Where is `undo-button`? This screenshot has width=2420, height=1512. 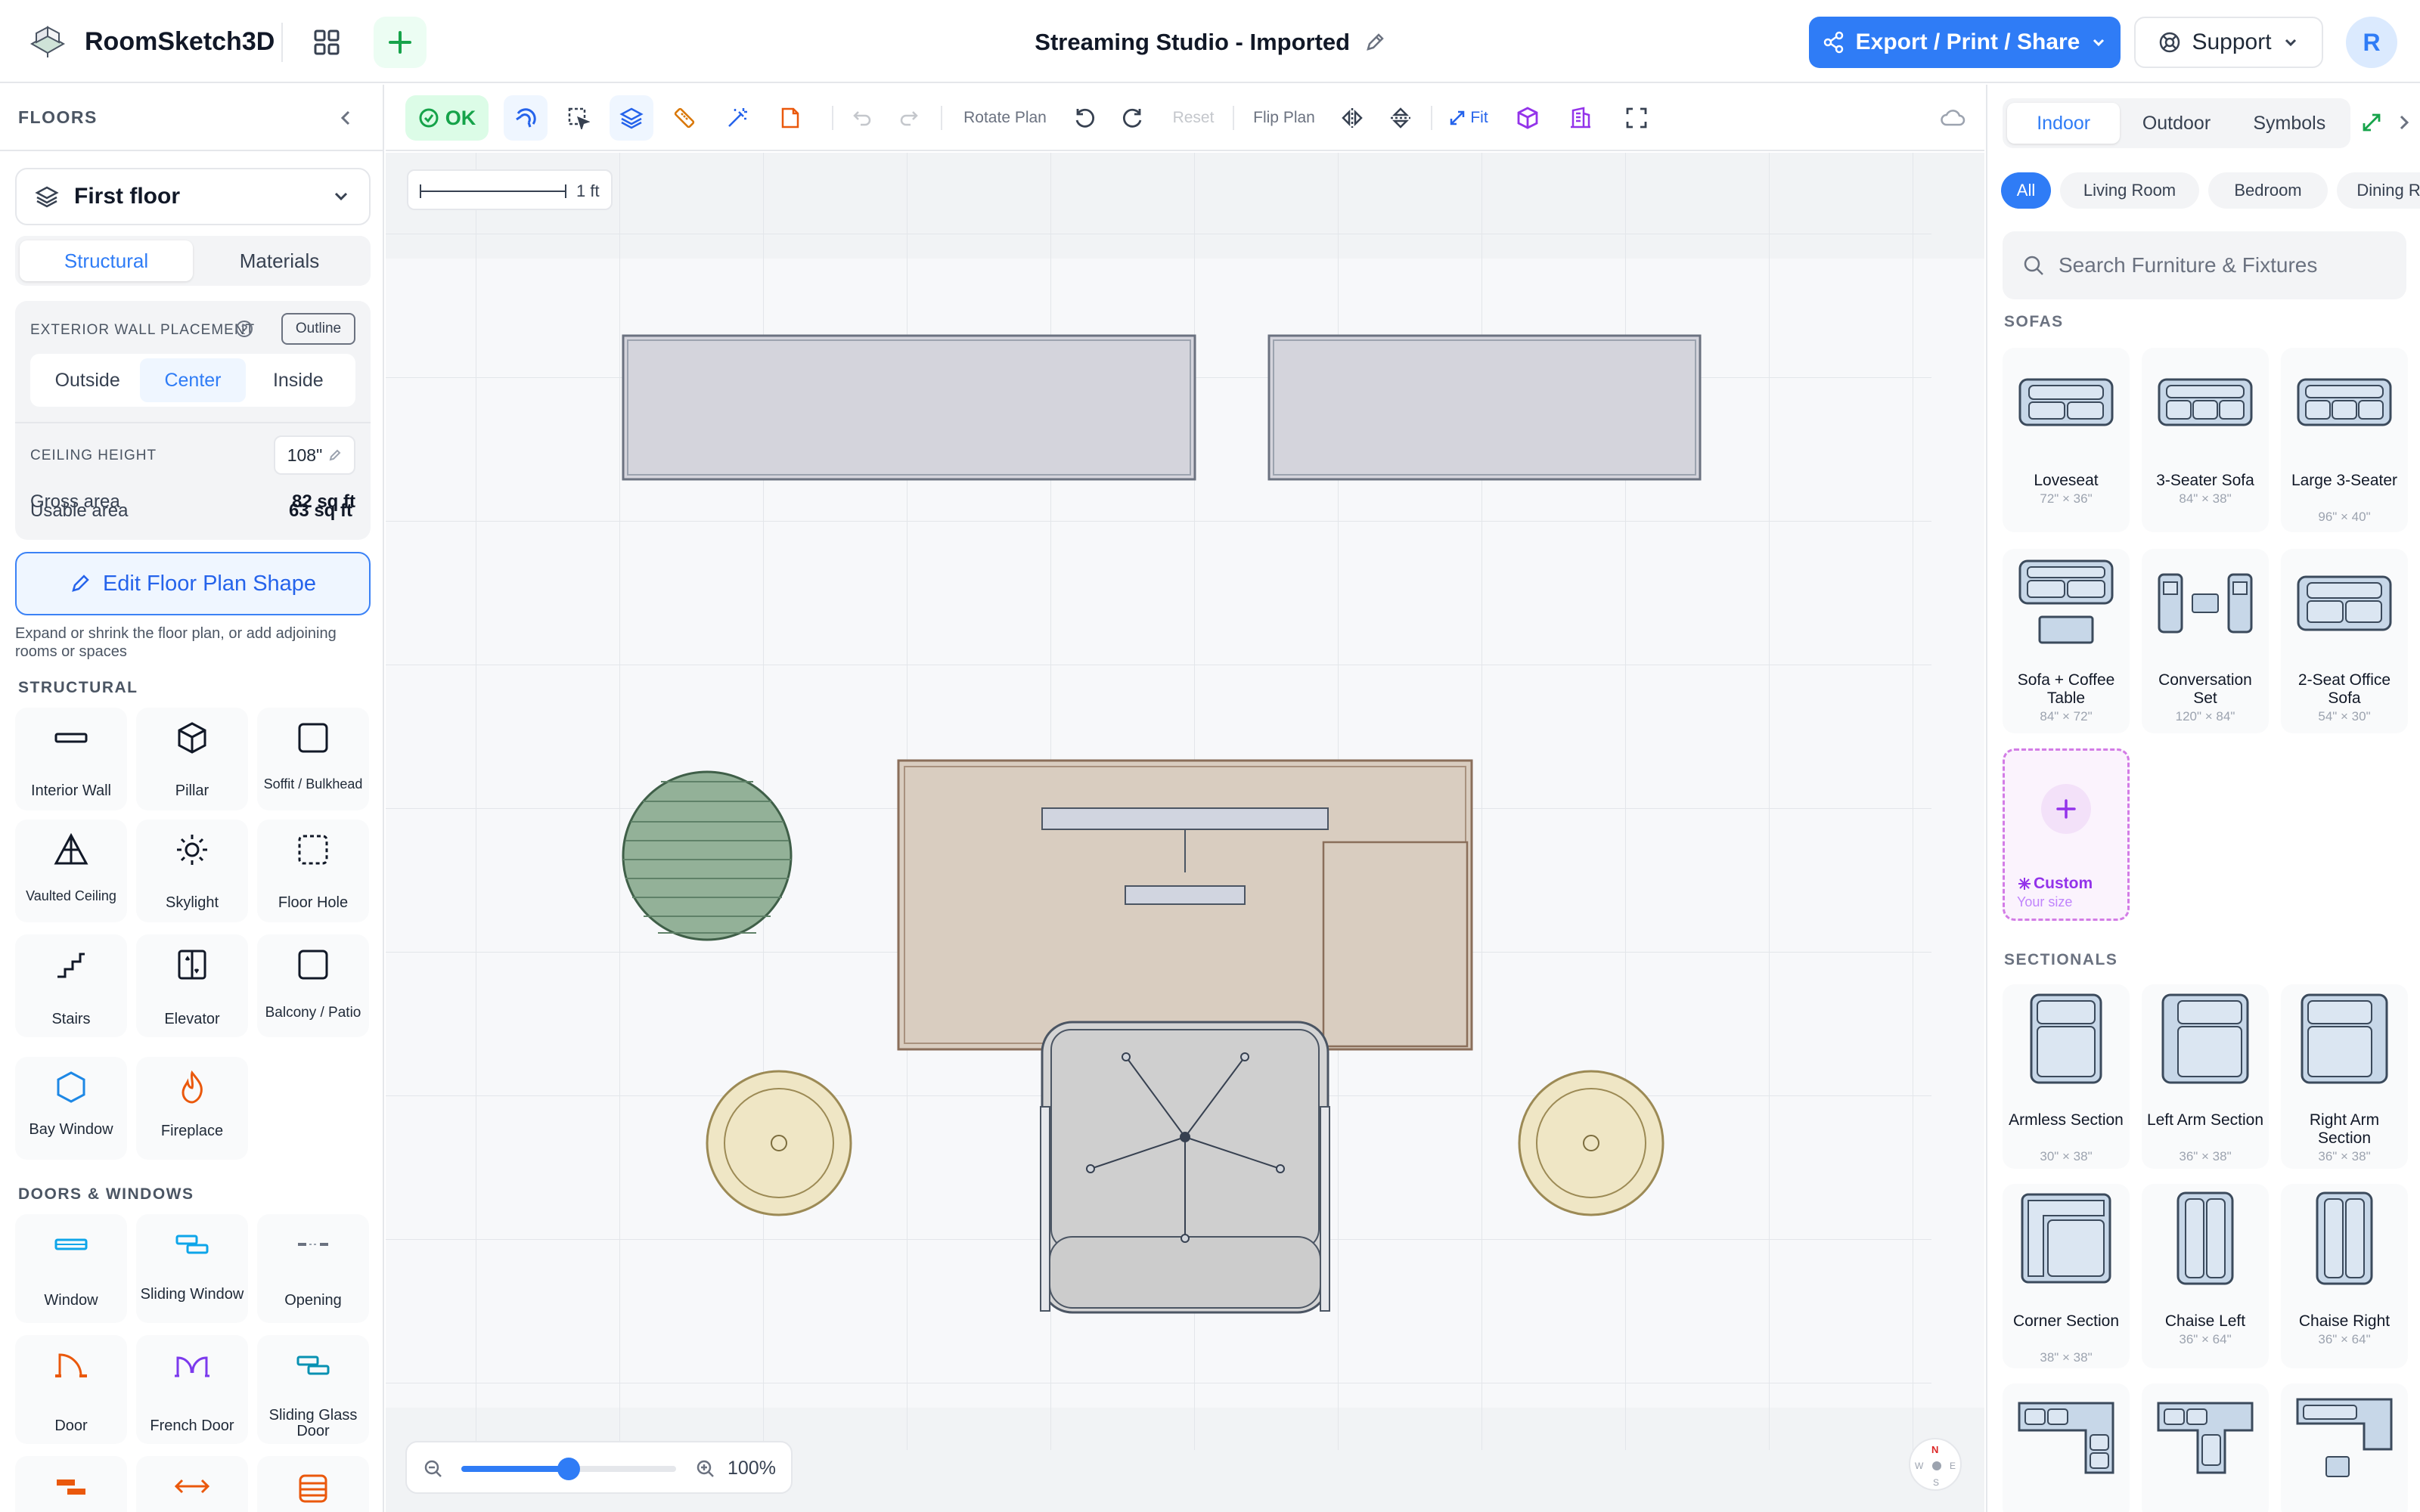
undo-button is located at coordinates (862, 118).